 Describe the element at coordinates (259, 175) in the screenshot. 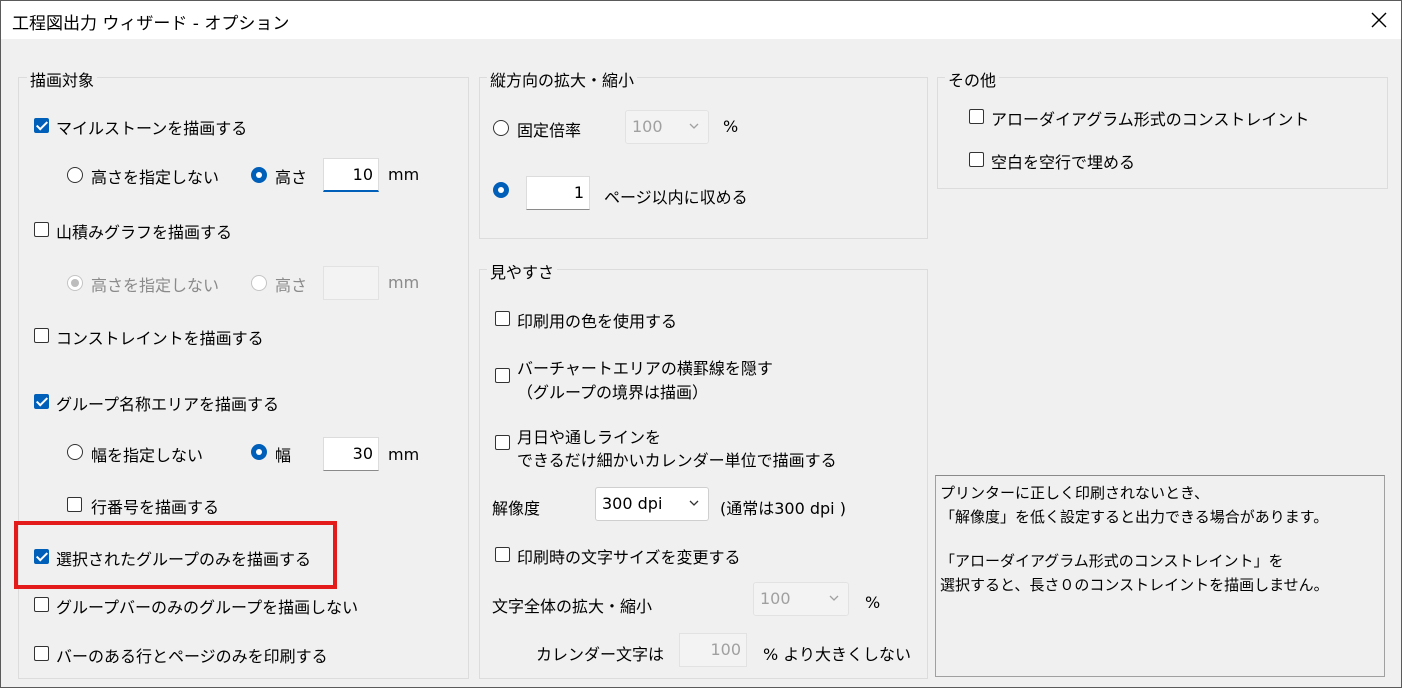

I see `milestone-height-radio` at that location.